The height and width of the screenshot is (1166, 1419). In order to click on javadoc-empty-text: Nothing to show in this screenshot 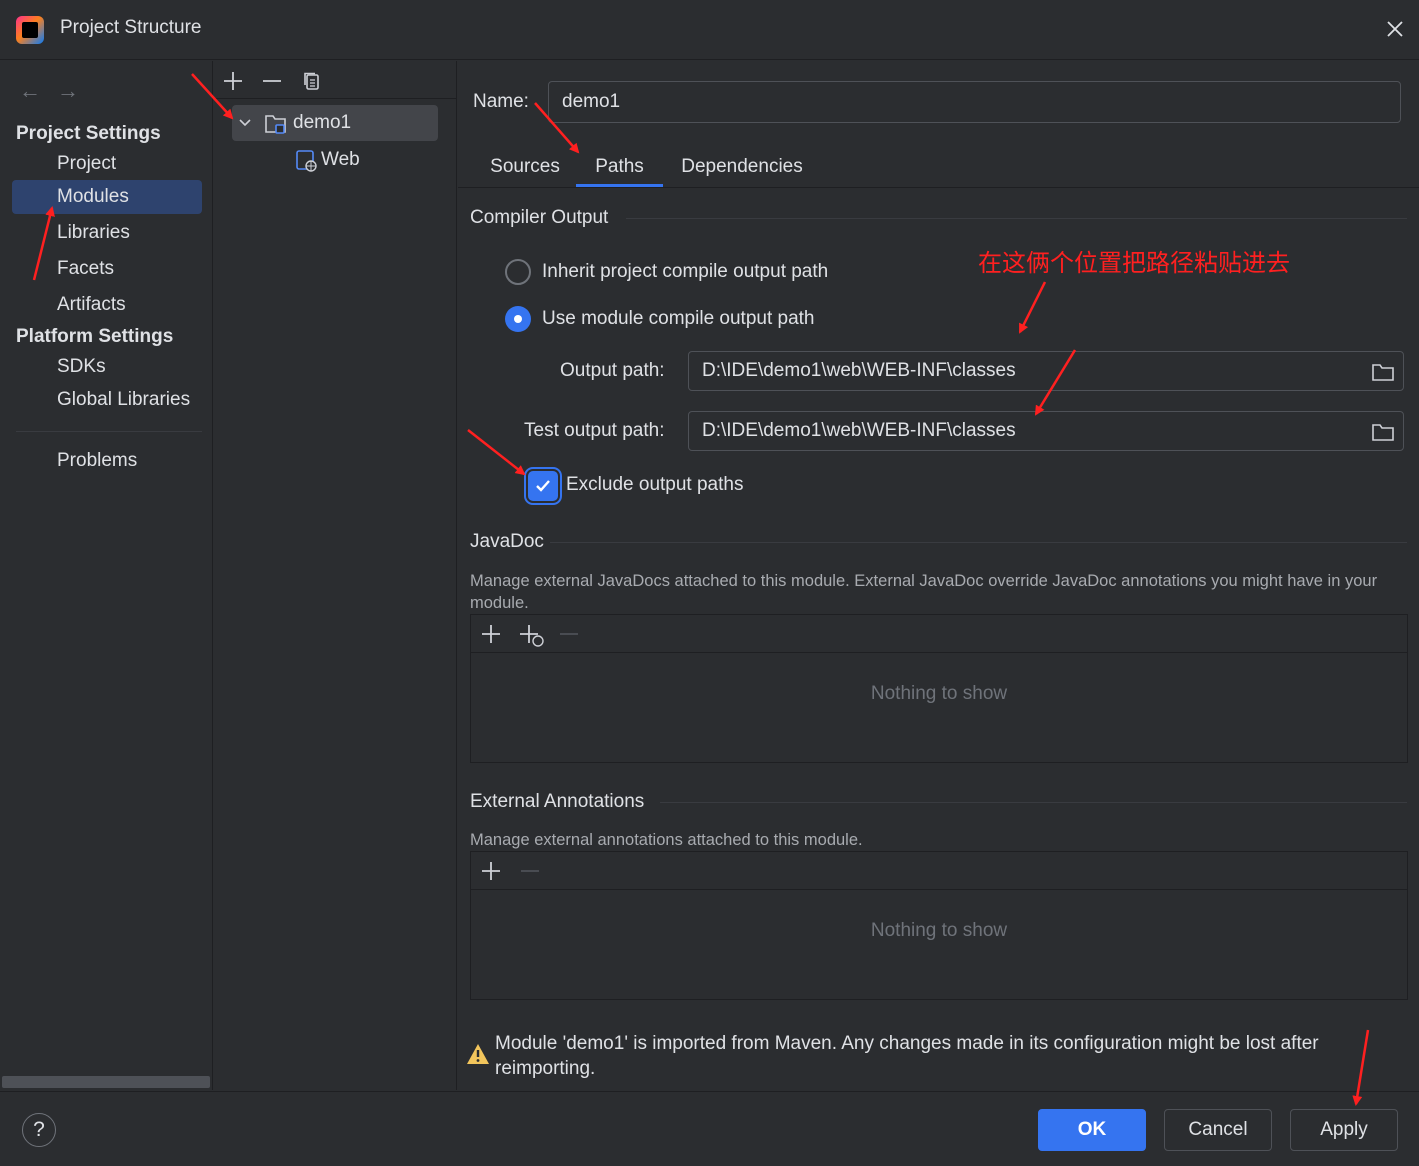, I will do `click(939, 693)`.